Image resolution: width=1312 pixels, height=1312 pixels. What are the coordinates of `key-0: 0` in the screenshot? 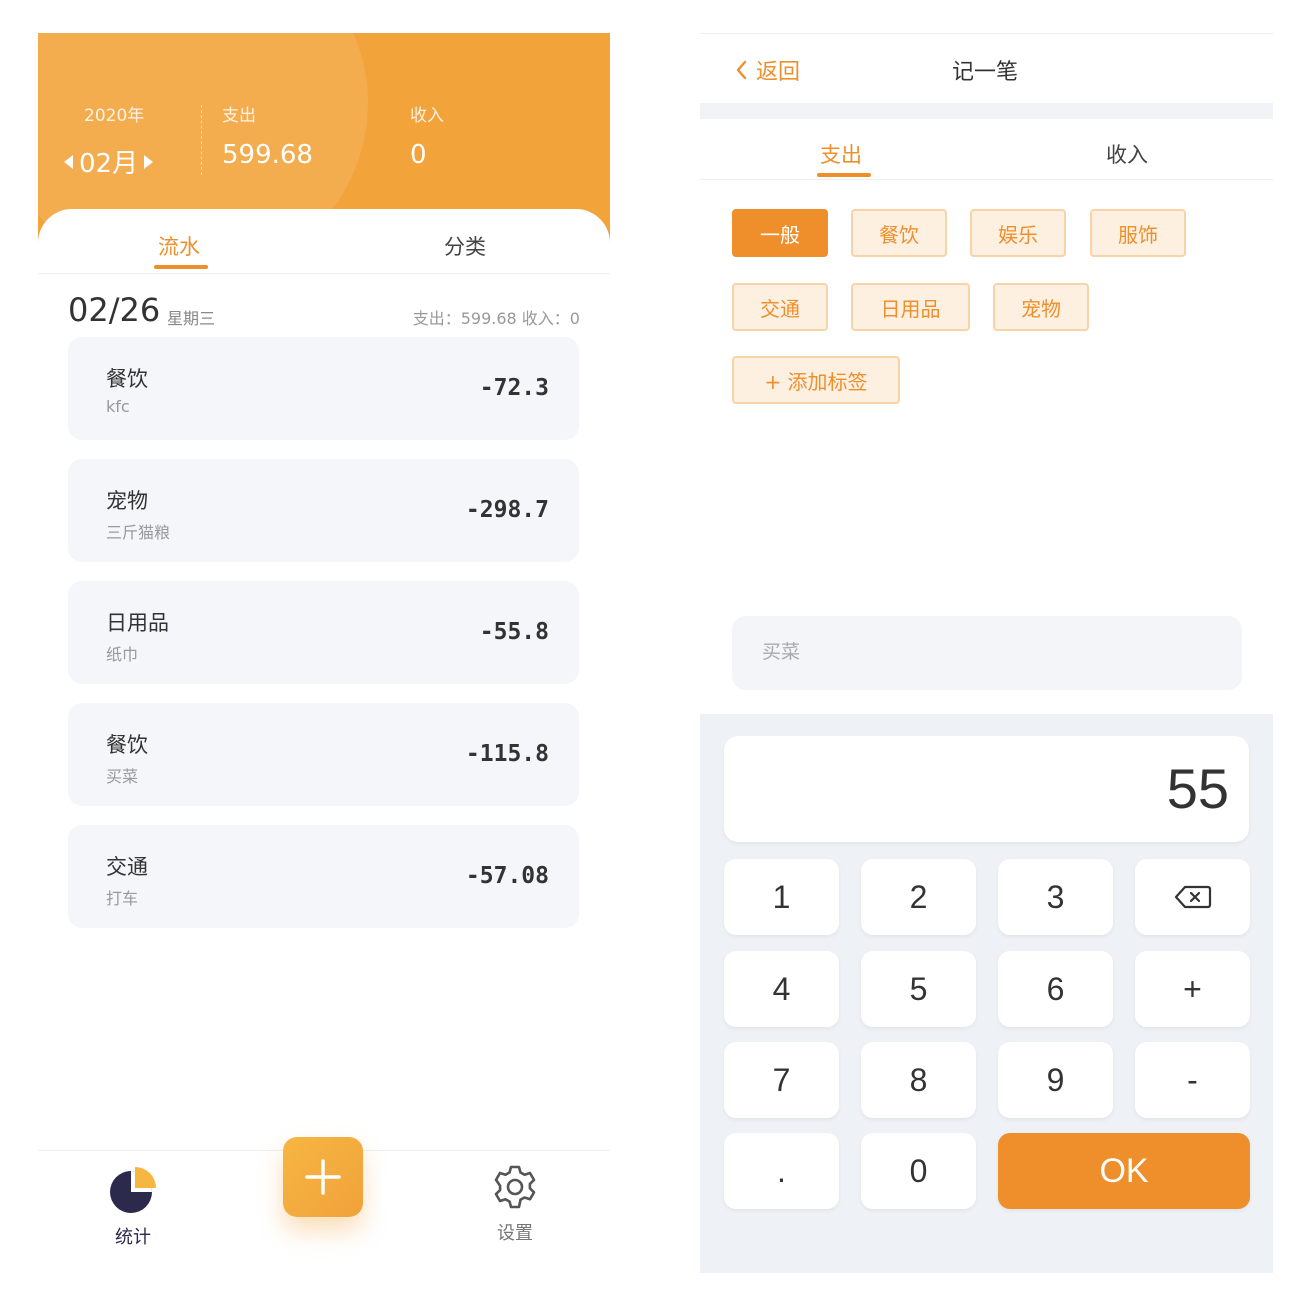 It's located at (918, 1171).